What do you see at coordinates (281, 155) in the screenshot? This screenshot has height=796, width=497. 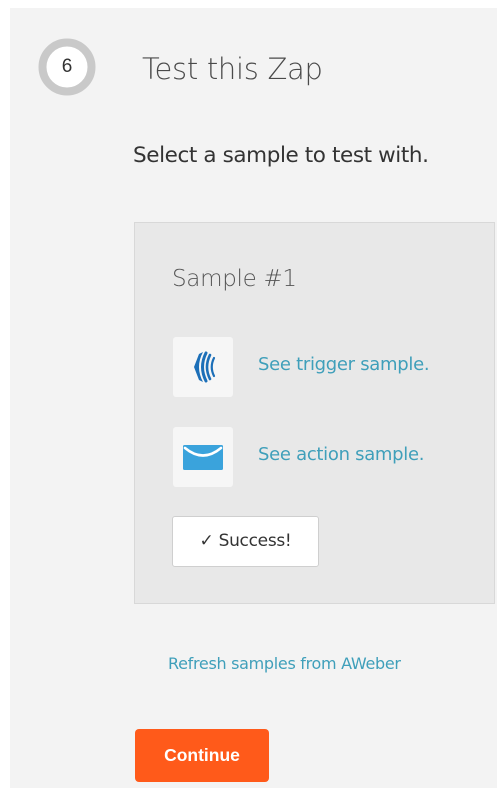 I see `instructions-text: Select a sample to test with.` at bounding box center [281, 155].